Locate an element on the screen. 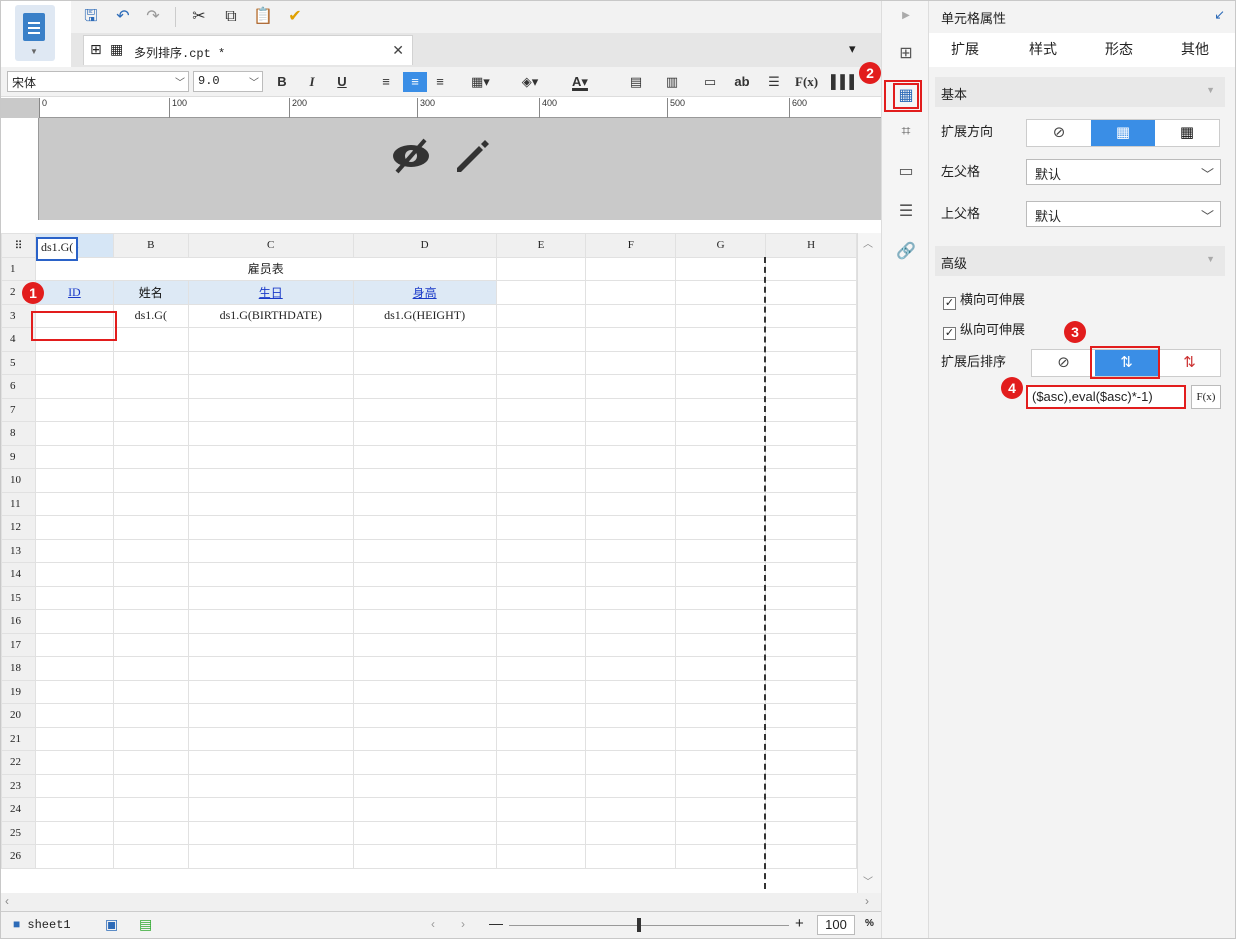 This screenshot has height=939, width=1236. zoom-input: 100 is located at coordinates (836, 925).